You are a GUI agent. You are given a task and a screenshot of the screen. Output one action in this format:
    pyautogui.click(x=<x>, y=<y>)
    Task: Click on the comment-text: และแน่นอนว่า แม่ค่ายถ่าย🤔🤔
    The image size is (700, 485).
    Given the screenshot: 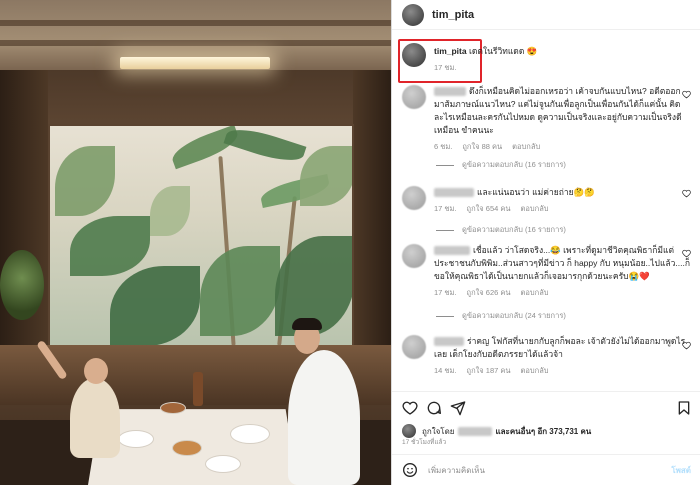 What is the action you would take?
    pyautogui.click(x=536, y=192)
    